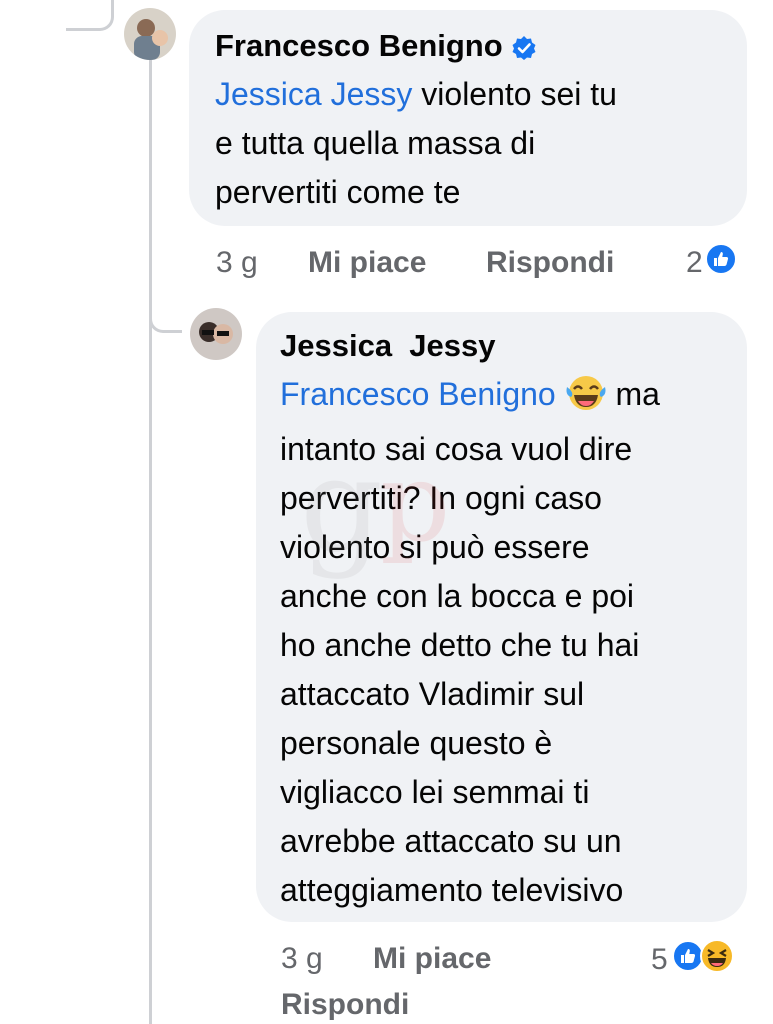 The image size is (773, 1024). I want to click on comment-text-line: avrebbe attaccato su un, so click(451, 841).